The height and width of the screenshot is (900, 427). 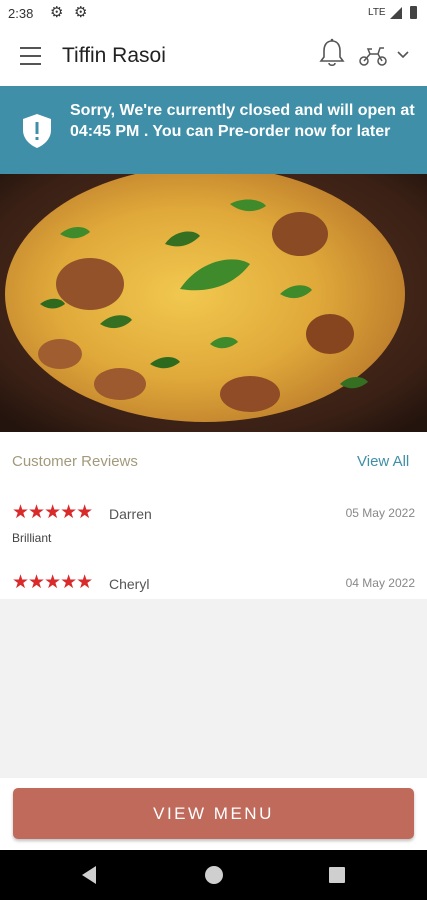 What do you see at coordinates (130, 514) in the screenshot?
I see `reviewer-name: Darren` at bounding box center [130, 514].